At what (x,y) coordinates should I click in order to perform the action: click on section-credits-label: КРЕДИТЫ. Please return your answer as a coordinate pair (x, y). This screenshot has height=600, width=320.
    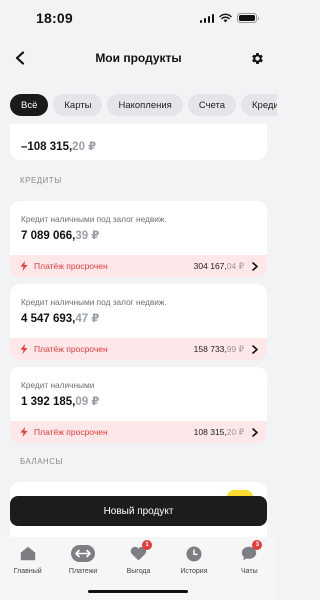
    Looking at the image, I should click on (41, 180).